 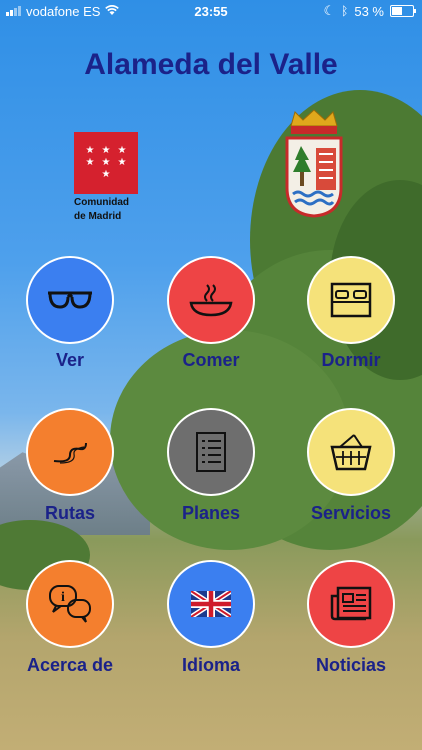 I want to click on battery-icon, so click(x=403, y=11).